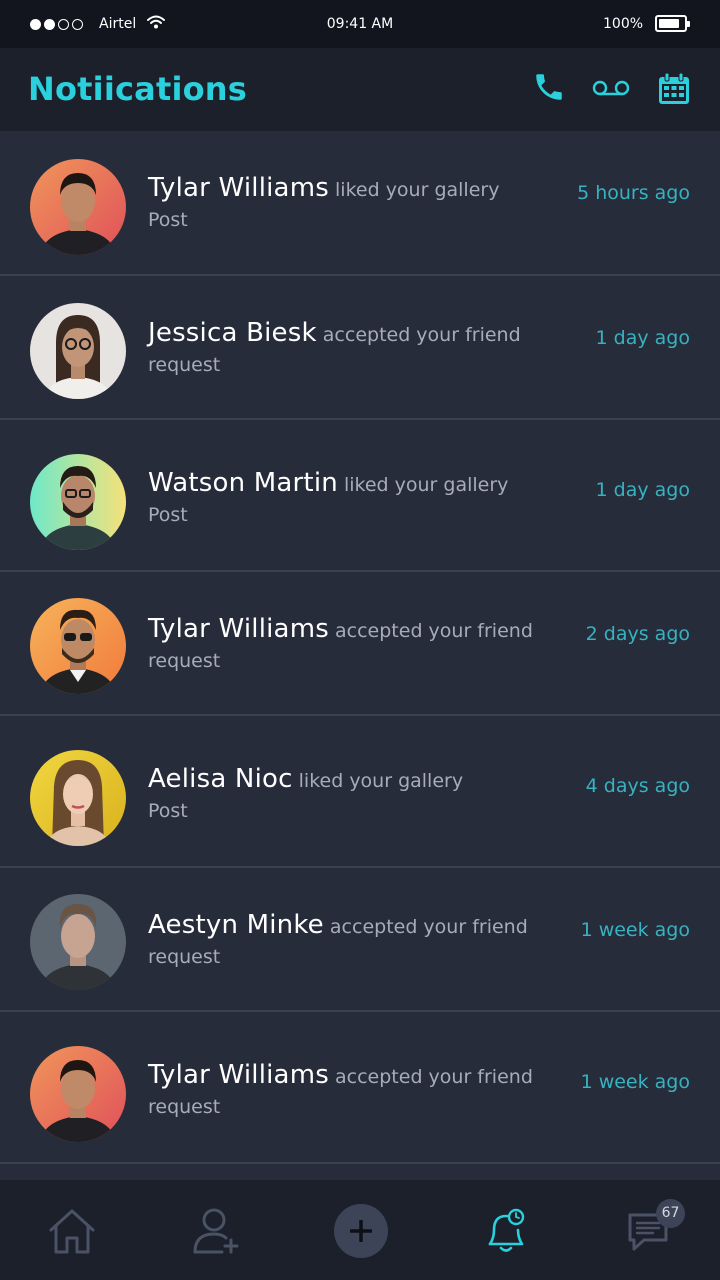  What do you see at coordinates (353, 204) in the screenshot?
I see `notification-text: Tylar Williams liked your gallery Post` at bounding box center [353, 204].